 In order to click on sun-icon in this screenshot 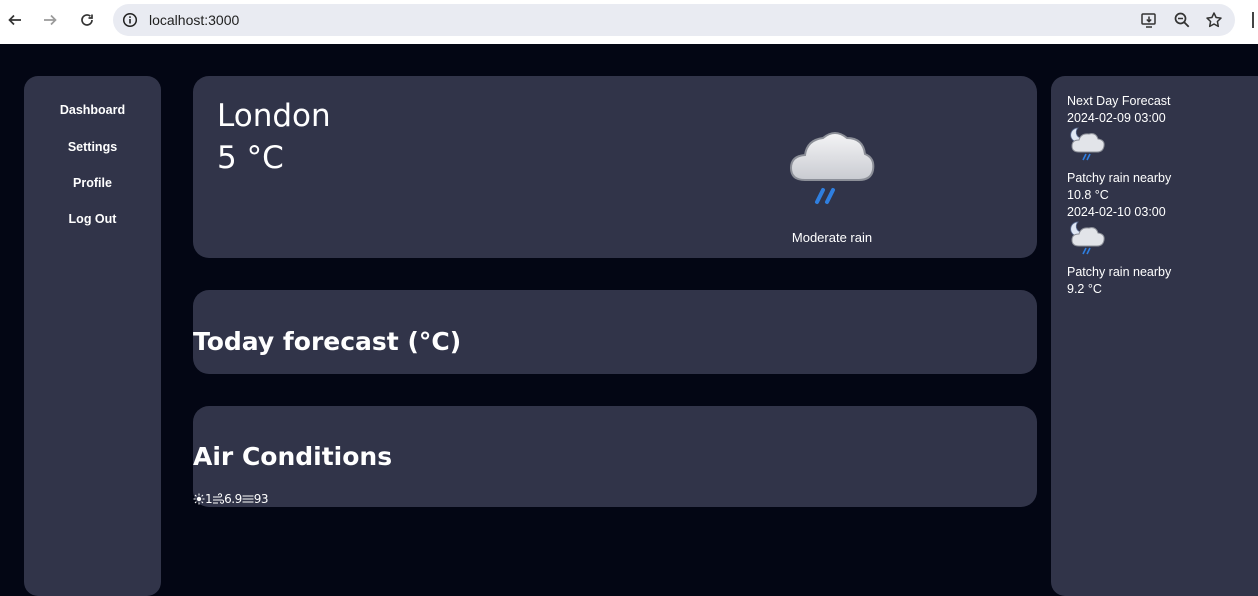, I will do `click(199, 499)`.